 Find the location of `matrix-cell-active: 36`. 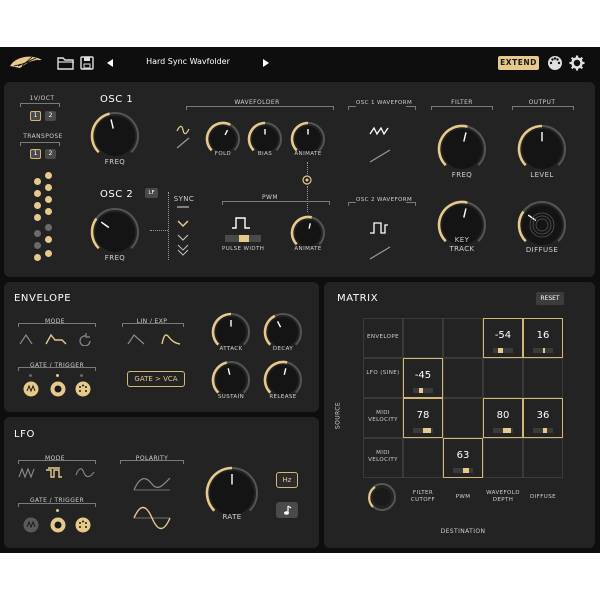

matrix-cell-active: 36 is located at coordinates (543, 418).